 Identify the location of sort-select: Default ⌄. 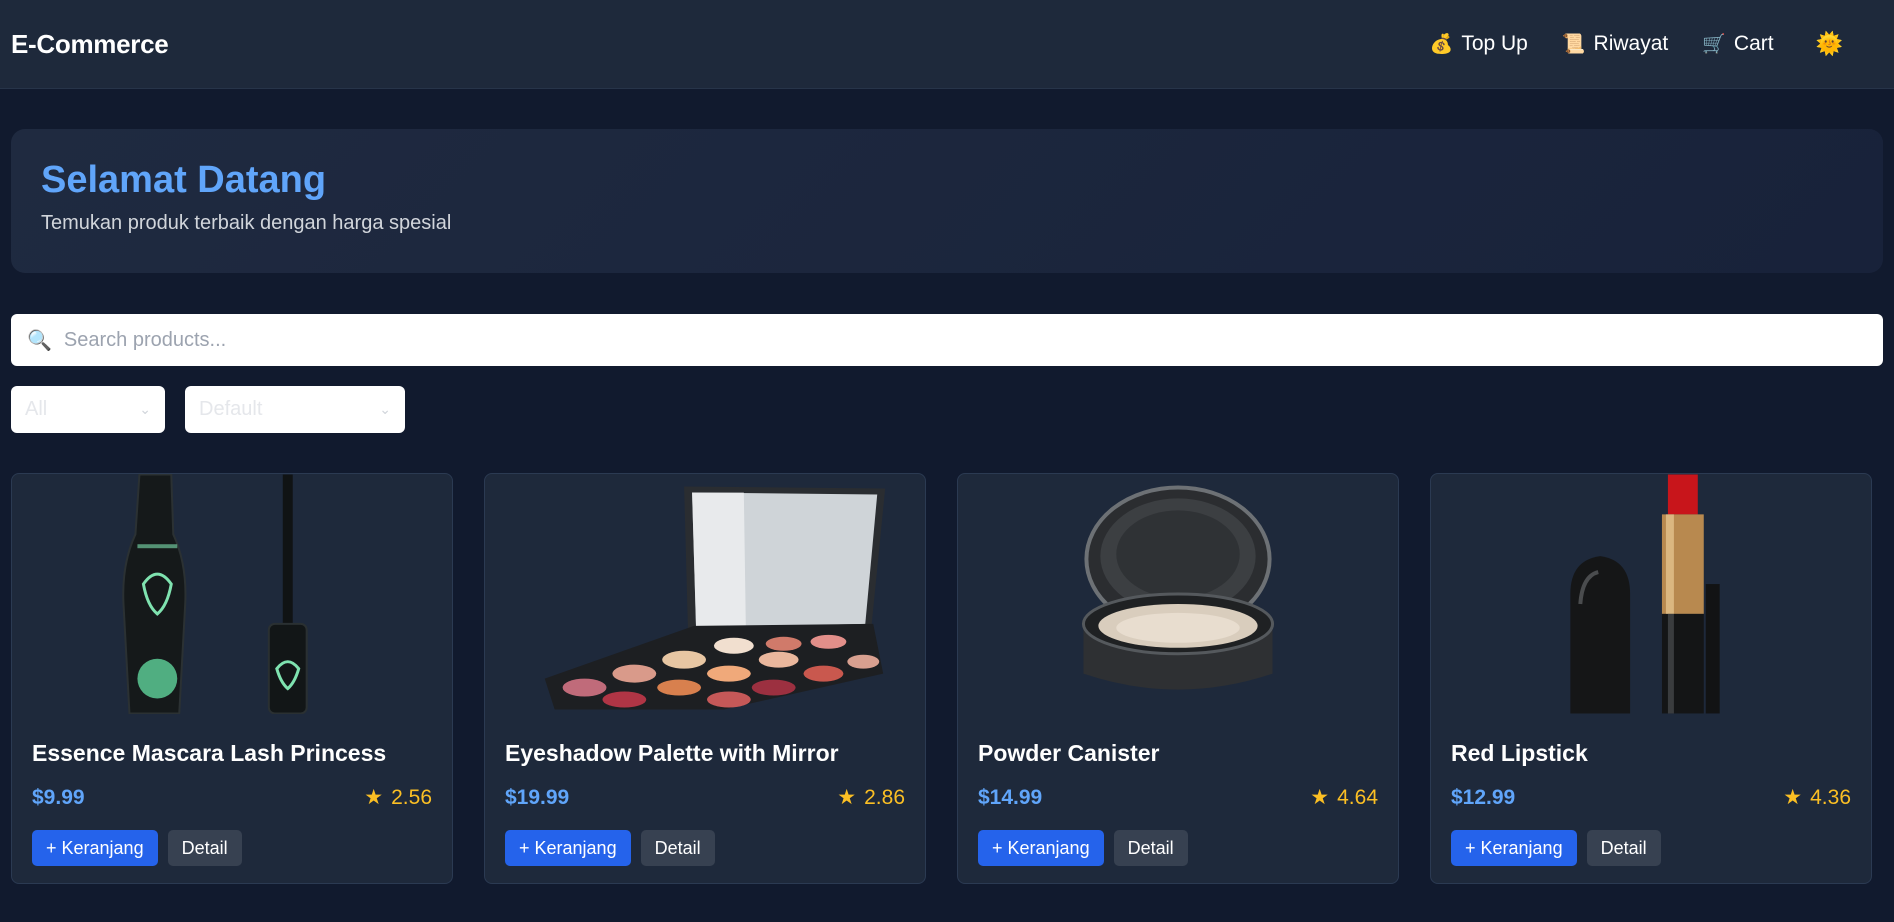
(295, 409).